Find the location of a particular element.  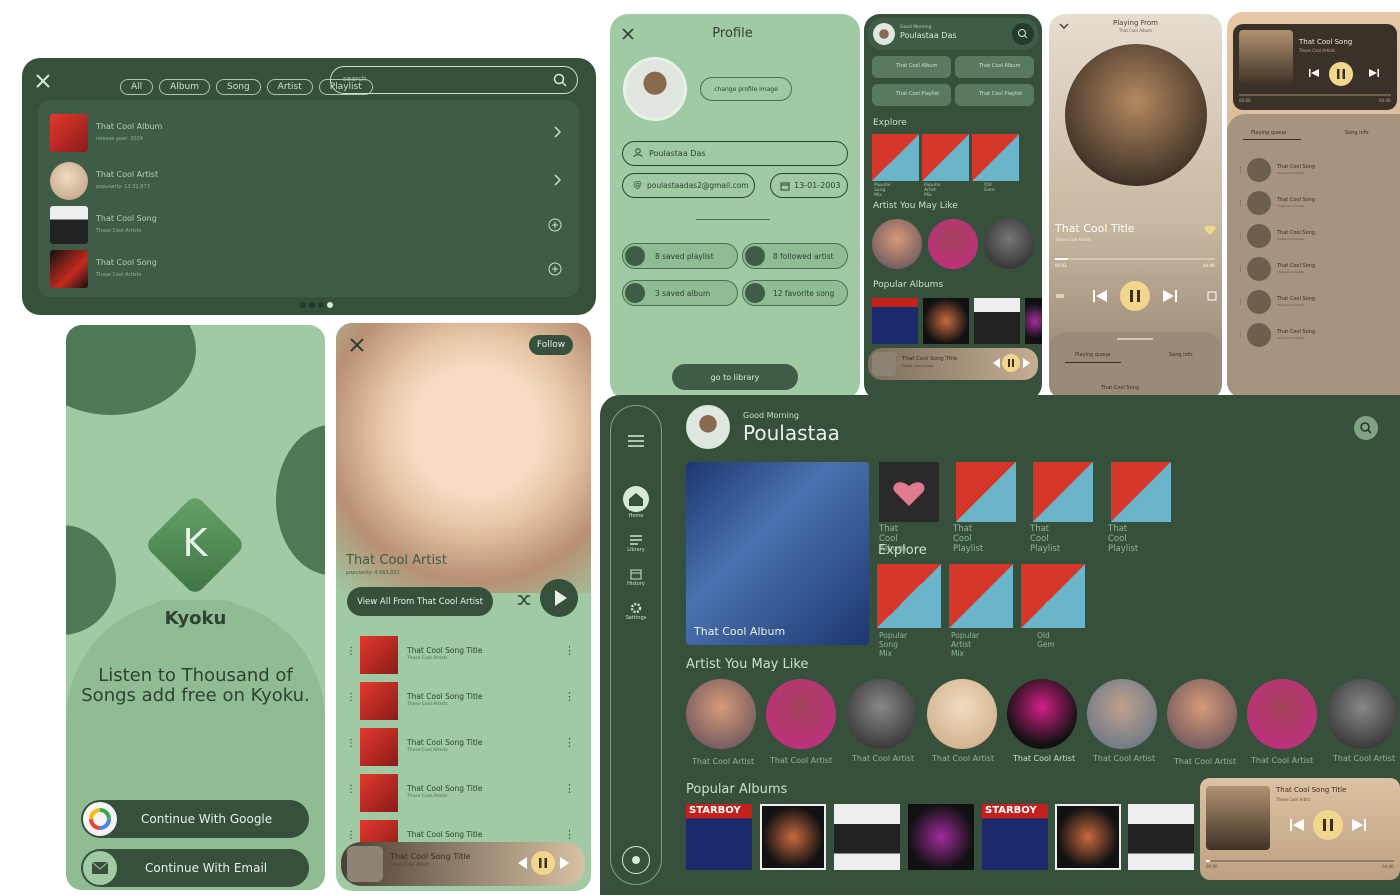

library-icon is located at coordinates (636, 540).